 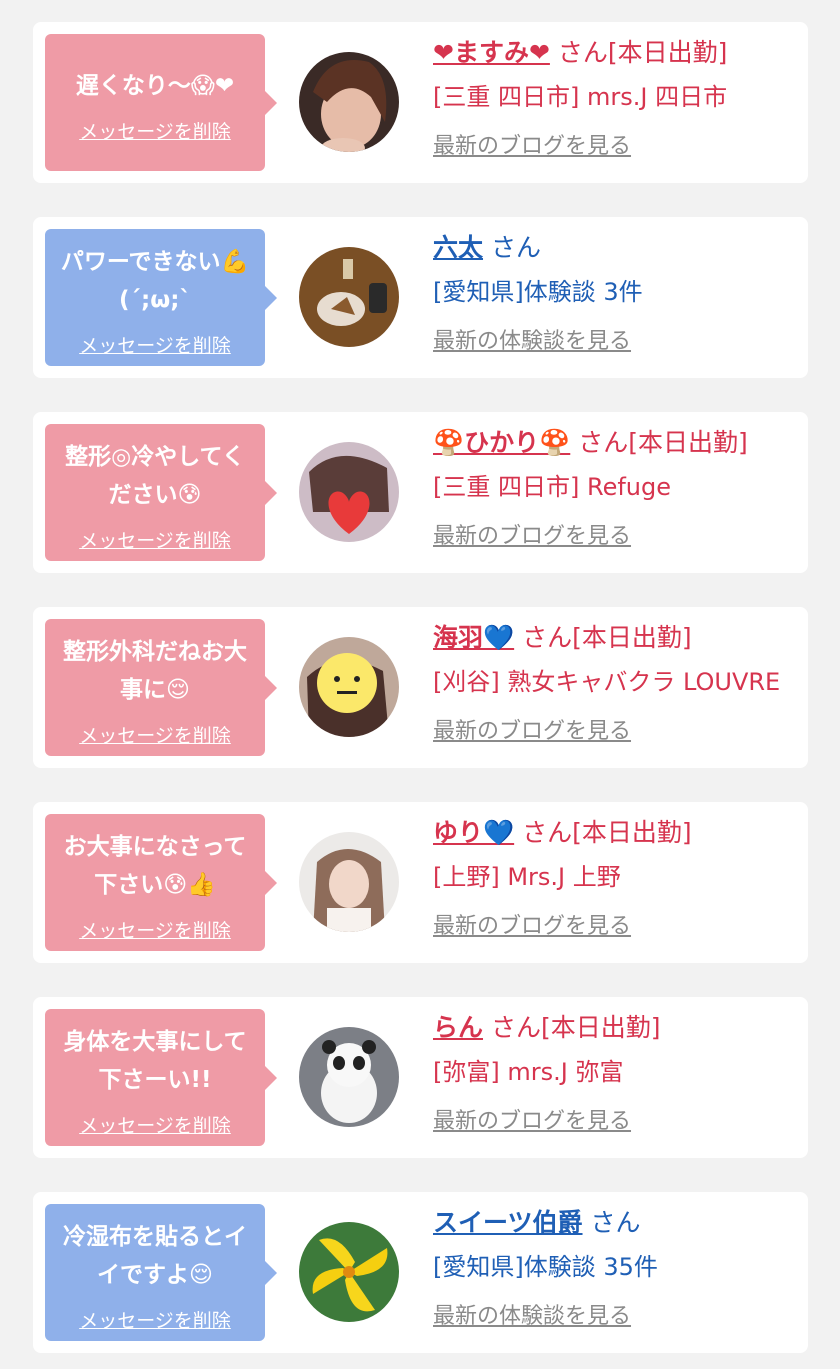 I want to click on message-bubble: 身体を大事にして下さーい!! メッセージを削除, so click(x=161, y=1077).